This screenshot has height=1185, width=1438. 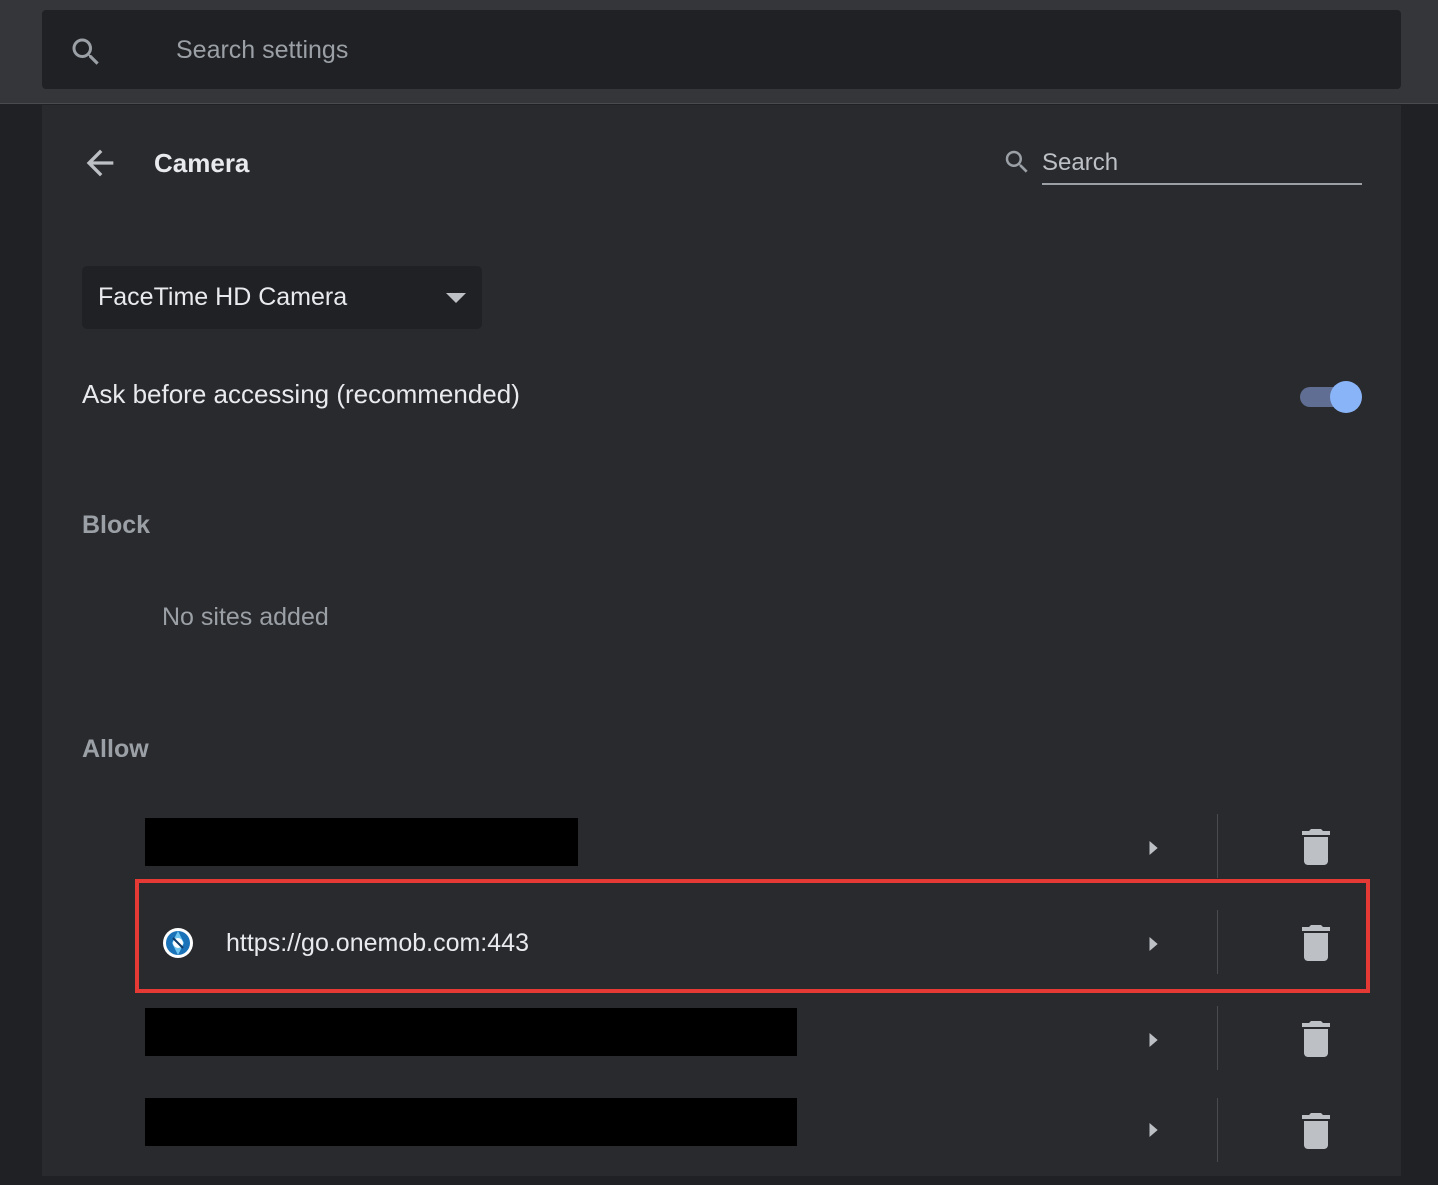 I want to click on ask-before-accessing-toggle, so click(x=1331, y=396).